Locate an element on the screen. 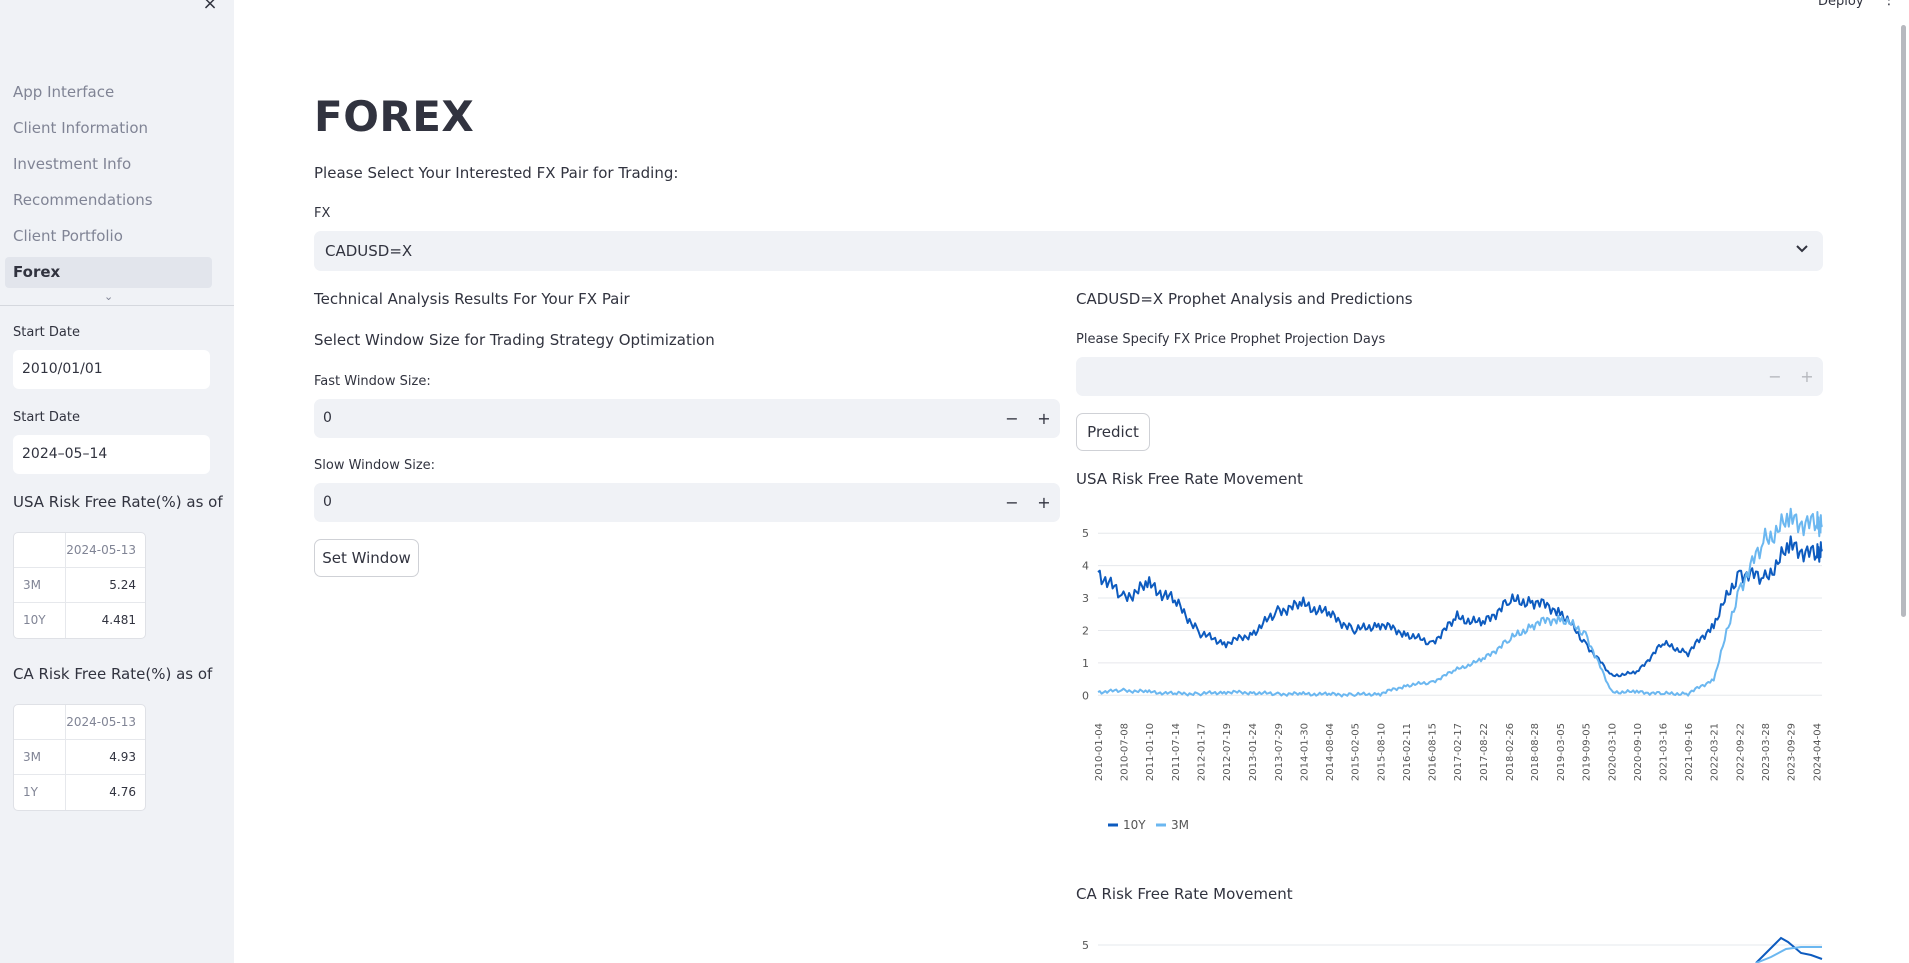 This screenshot has width=1909, height=963. table-index-cell: 10Y is located at coordinates (40, 620).